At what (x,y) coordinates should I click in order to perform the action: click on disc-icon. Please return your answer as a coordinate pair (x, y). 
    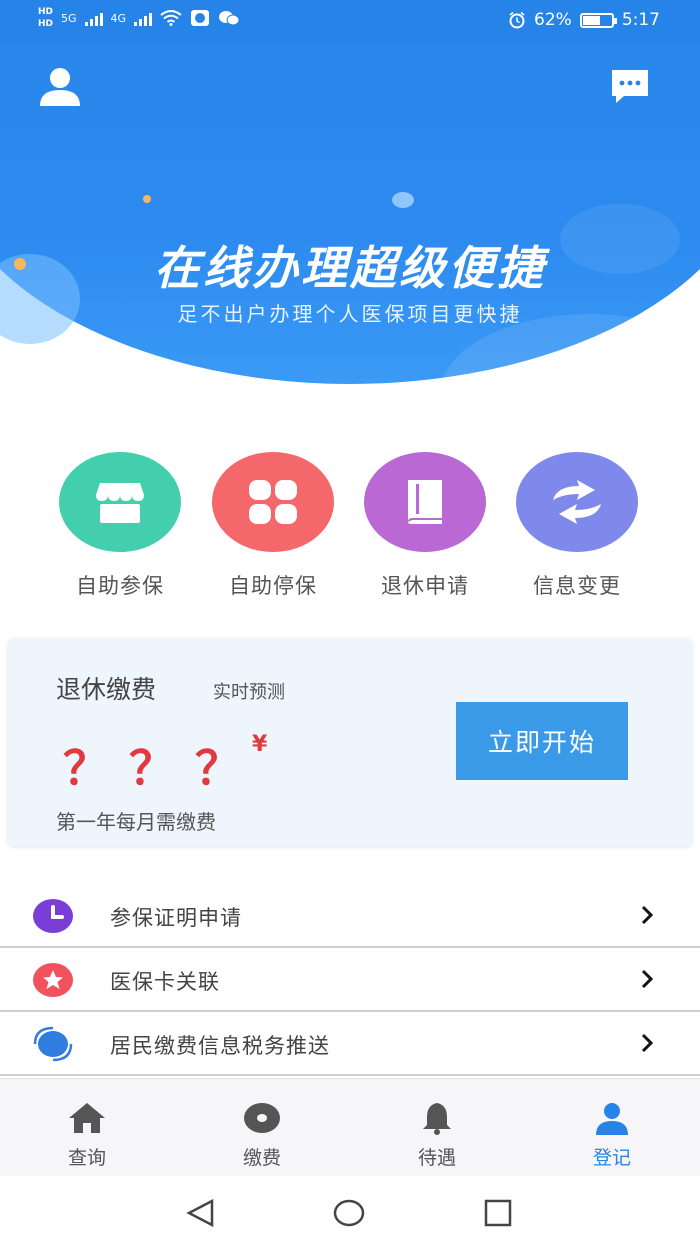
    Looking at the image, I should click on (262, 1118).